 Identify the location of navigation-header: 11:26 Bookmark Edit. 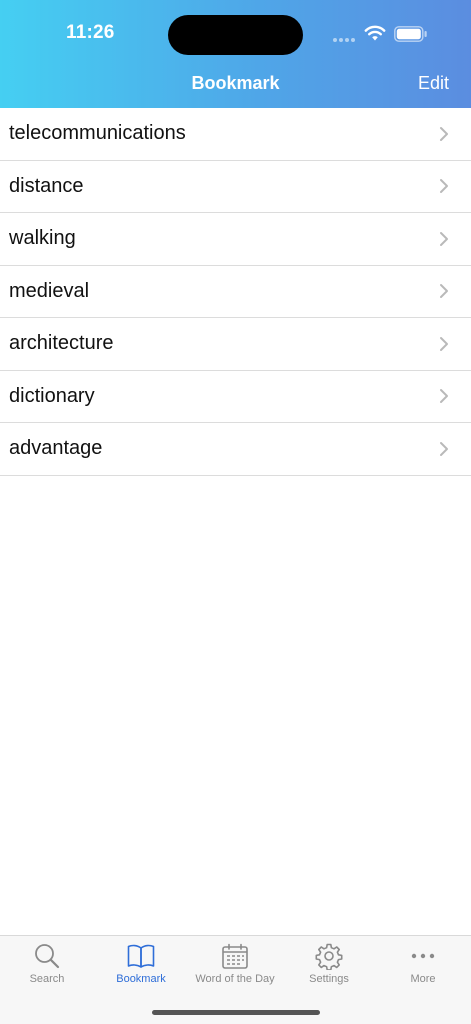
(235, 54).